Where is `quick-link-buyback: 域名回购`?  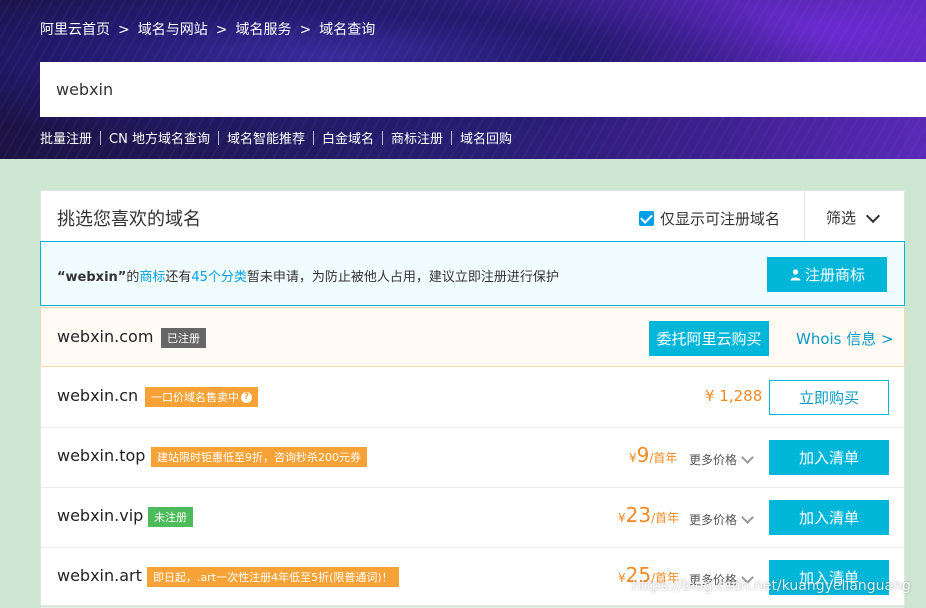
quick-link-buyback: 域名回购 is located at coordinates (486, 137).